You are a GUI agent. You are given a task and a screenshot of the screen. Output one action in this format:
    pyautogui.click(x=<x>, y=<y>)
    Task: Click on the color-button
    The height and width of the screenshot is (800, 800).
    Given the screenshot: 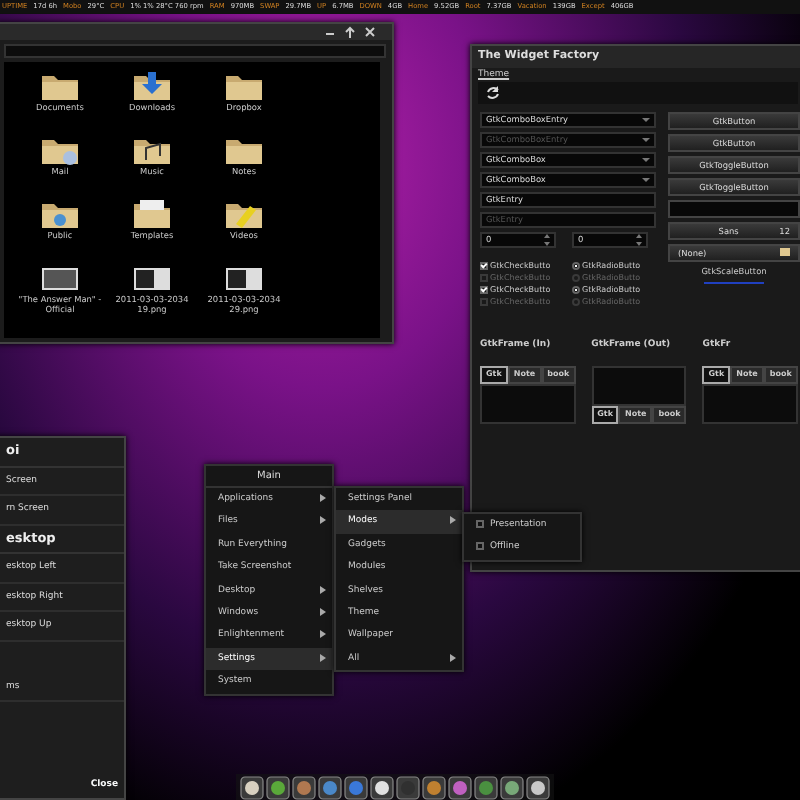 What is the action you would take?
    pyautogui.click(x=734, y=208)
    